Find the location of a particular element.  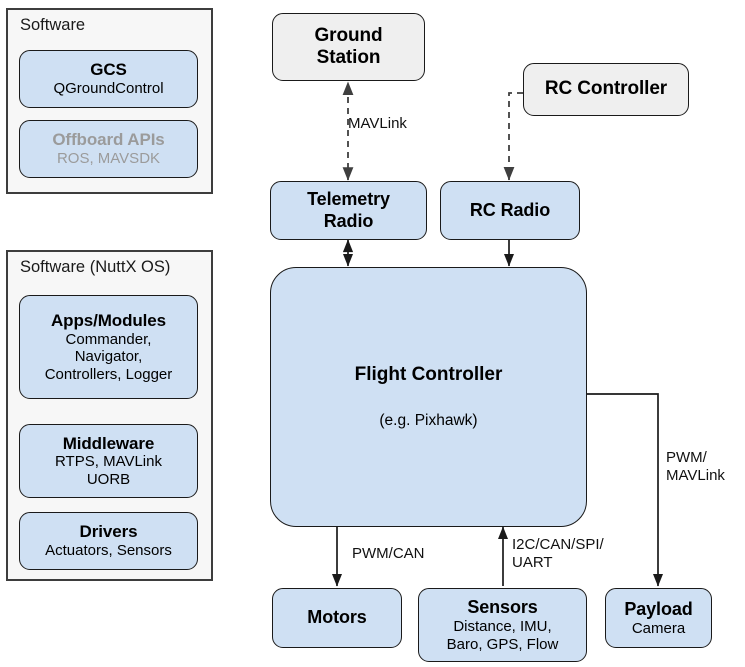

node-flight-controller-title: Flight Controller is located at coordinates (428, 374).